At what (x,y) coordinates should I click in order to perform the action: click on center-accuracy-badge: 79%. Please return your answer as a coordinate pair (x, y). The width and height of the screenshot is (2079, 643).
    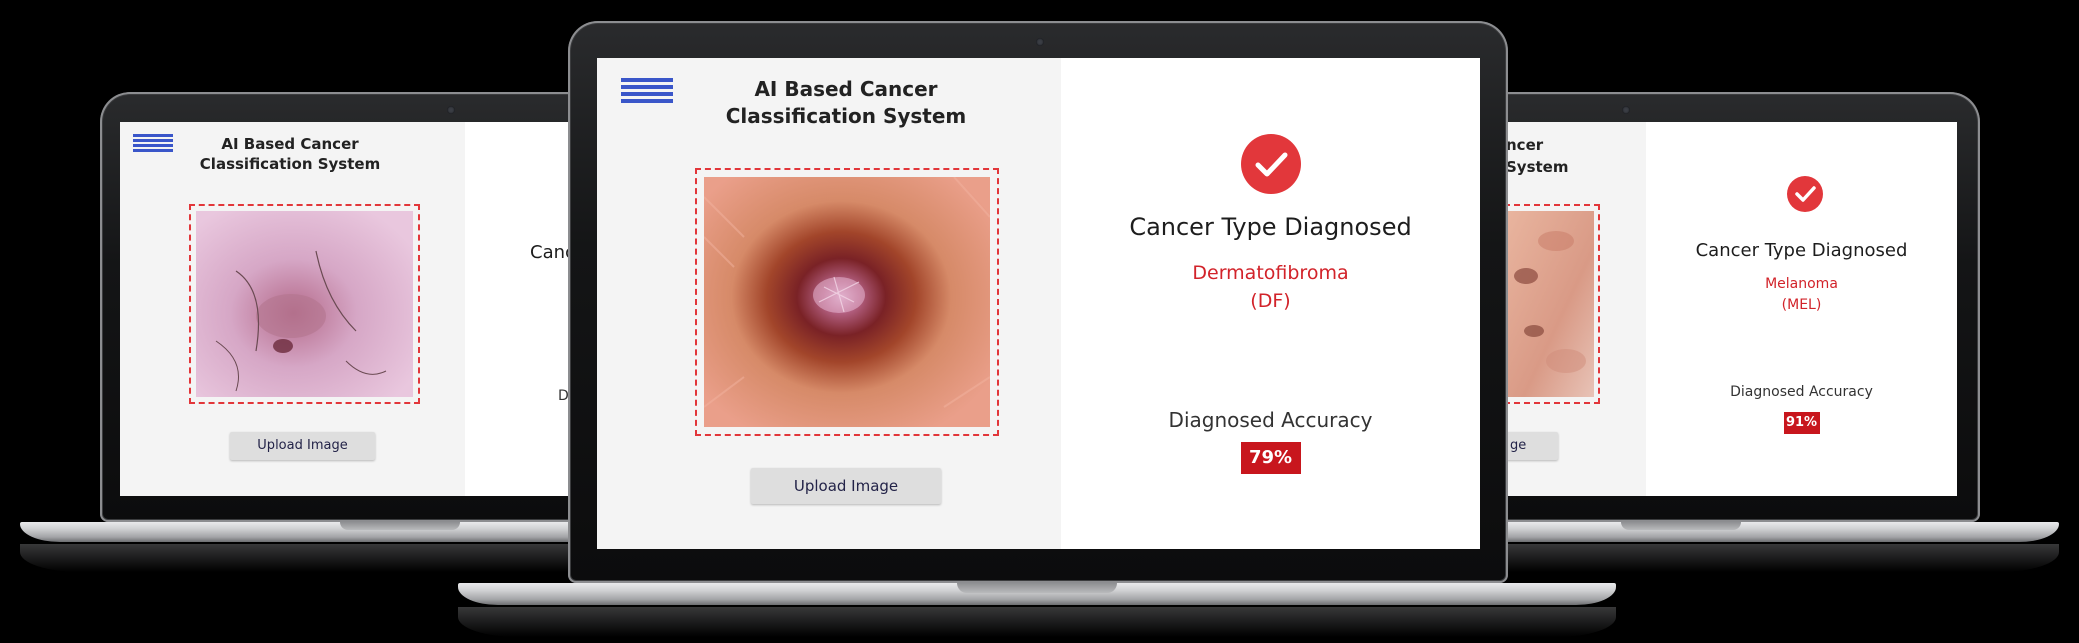
    Looking at the image, I should click on (1270, 458).